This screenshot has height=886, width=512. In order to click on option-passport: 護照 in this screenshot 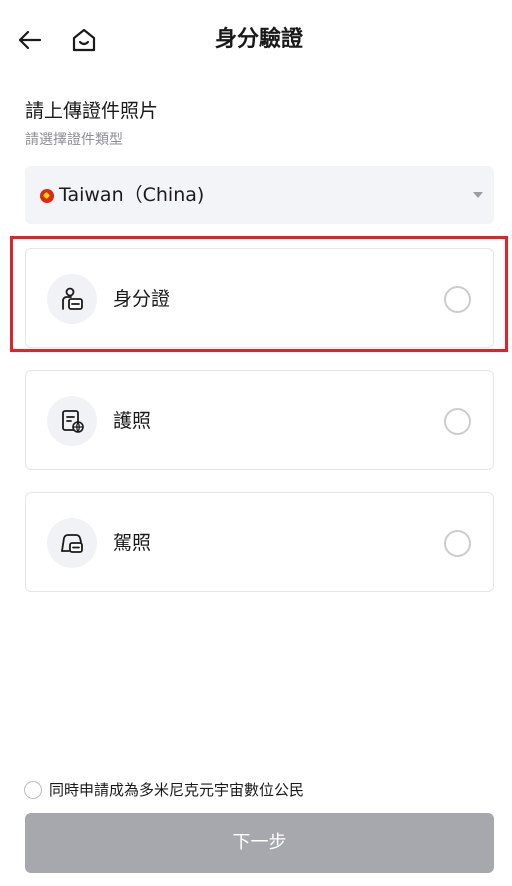, I will do `click(259, 420)`.